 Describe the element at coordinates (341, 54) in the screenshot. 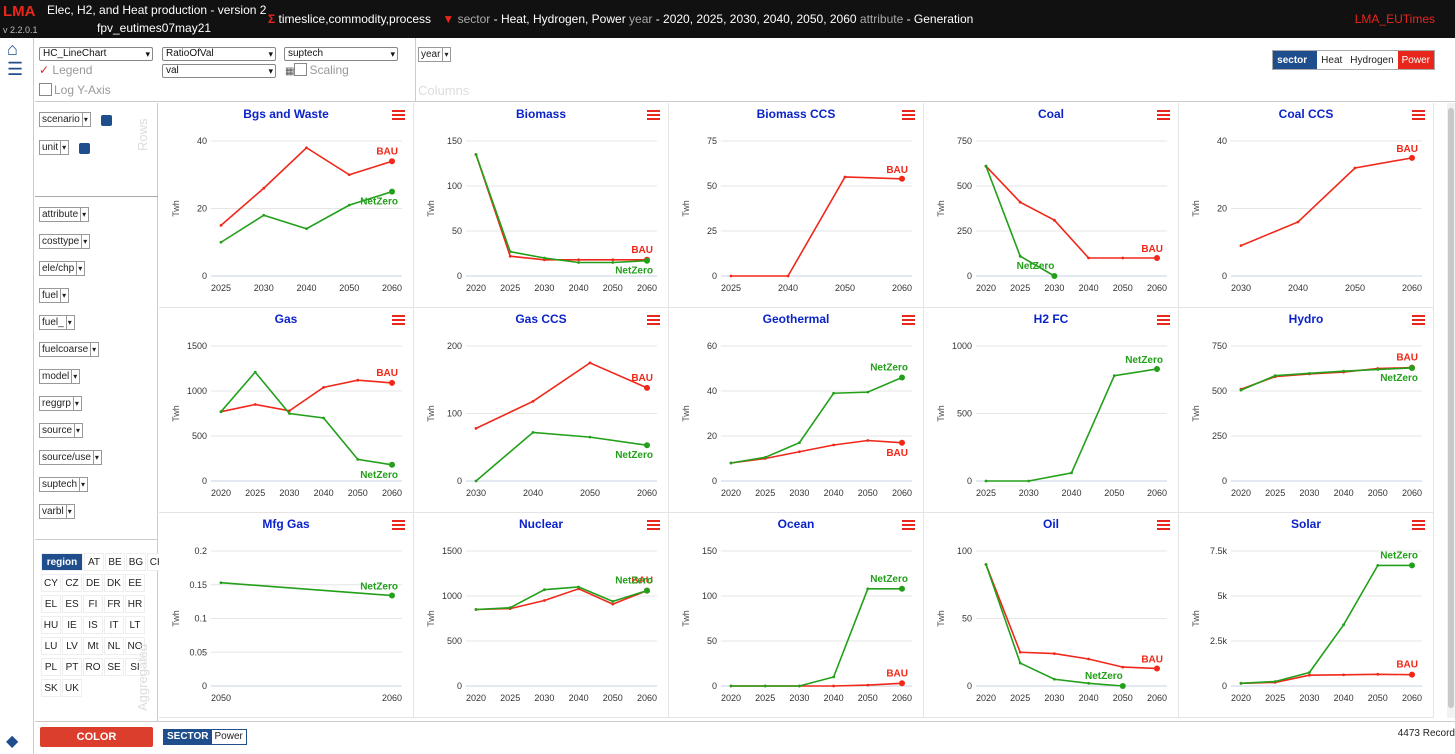

I see `series-dim-select: suptech ▾` at that location.